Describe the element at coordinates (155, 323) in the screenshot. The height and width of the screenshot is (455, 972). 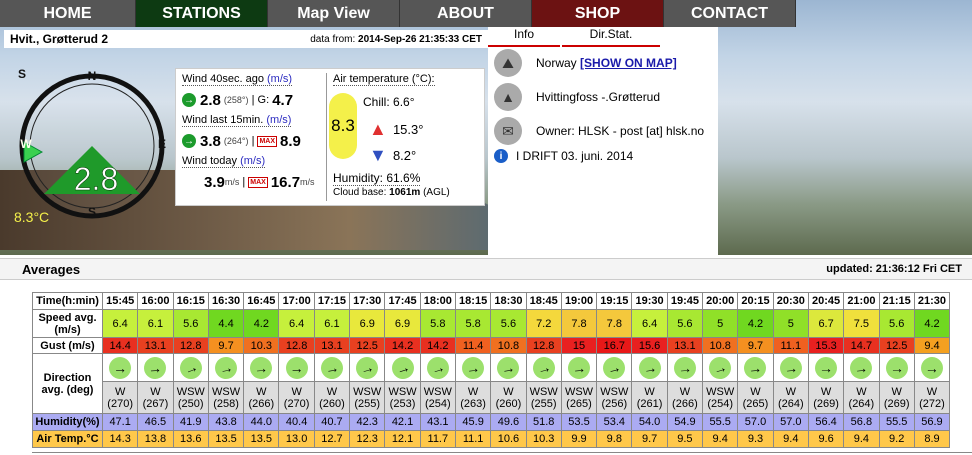
I see `table-cell: 6.1` at that location.